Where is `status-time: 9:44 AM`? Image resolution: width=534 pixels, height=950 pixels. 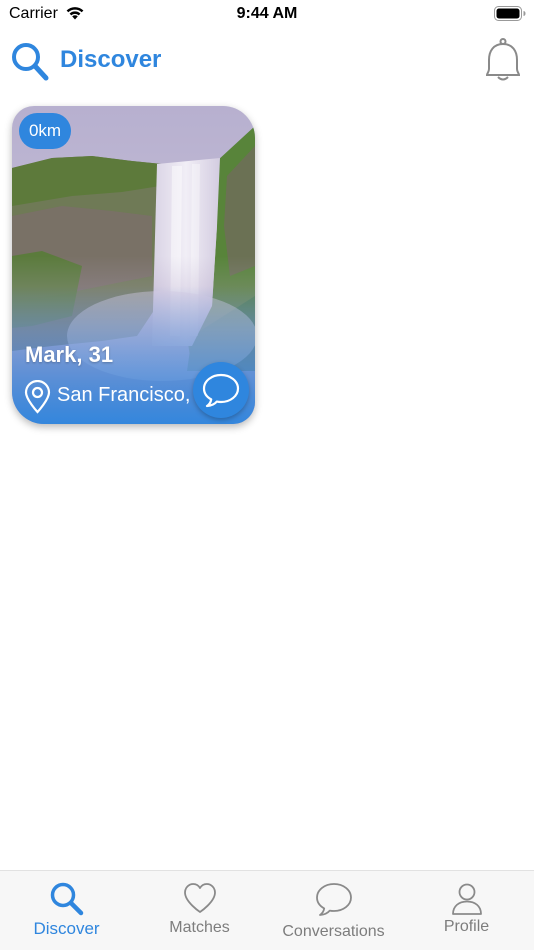
status-time: 9:44 AM is located at coordinates (267, 13).